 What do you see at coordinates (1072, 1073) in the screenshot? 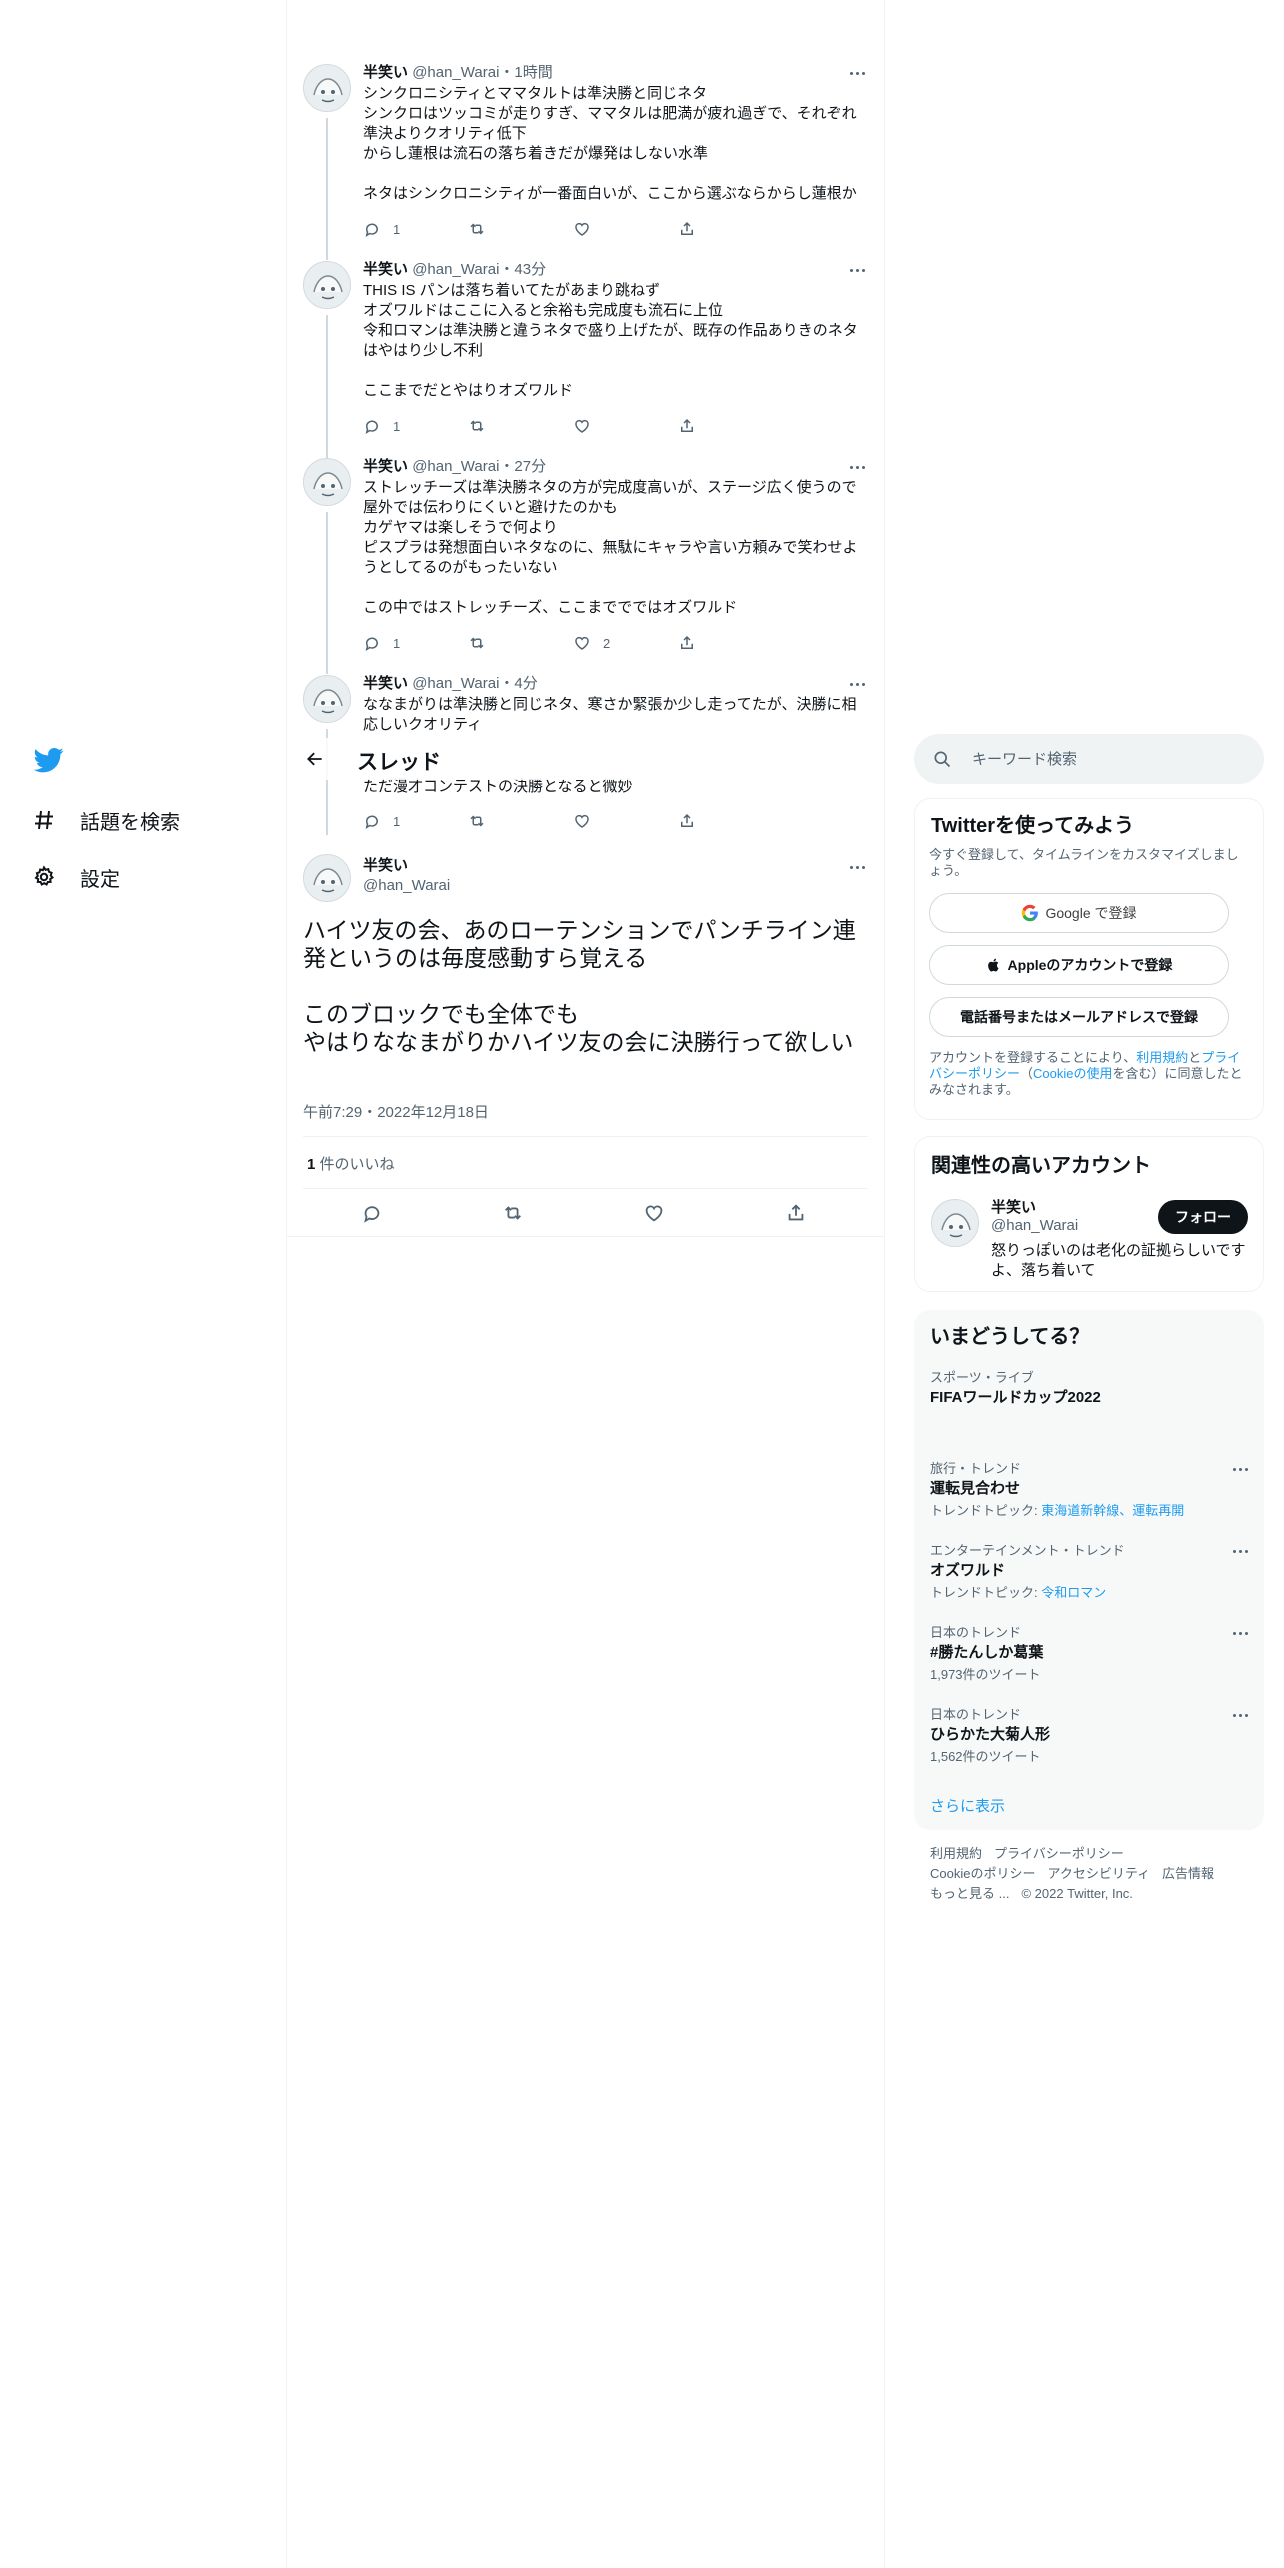
I see `cookie-link: Cookieの使用` at bounding box center [1072, 1073].